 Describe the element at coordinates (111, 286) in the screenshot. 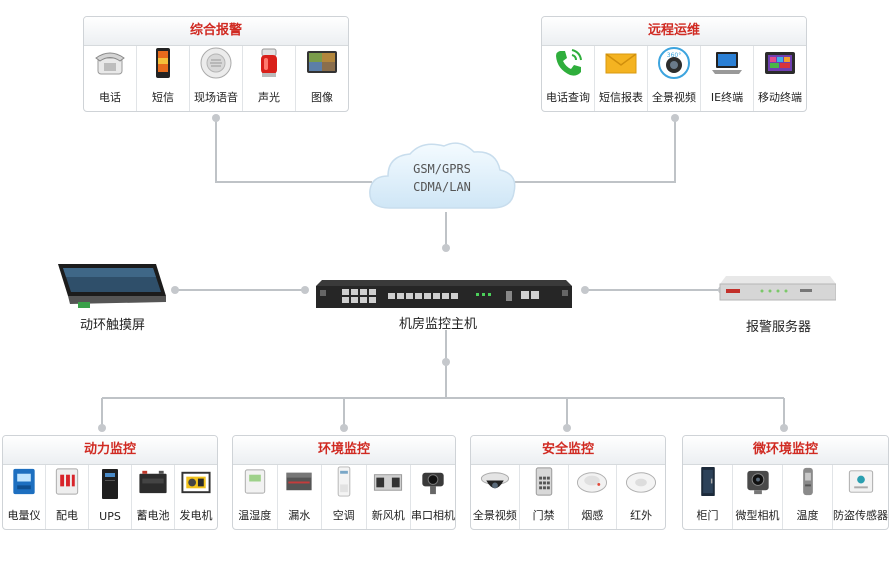

I see `touch-screen-icon` at that location.